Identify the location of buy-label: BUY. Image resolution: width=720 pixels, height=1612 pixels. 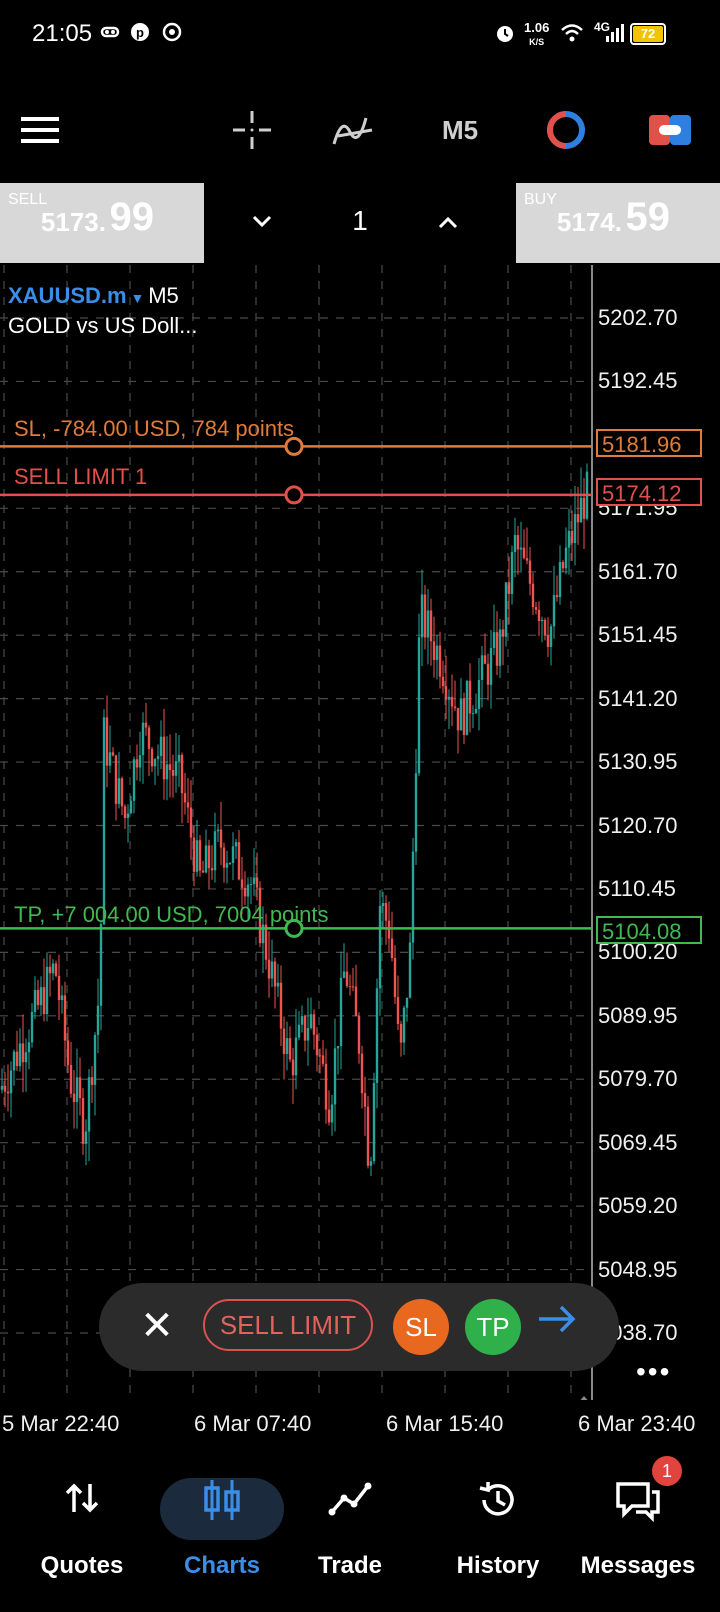
(540, 199).